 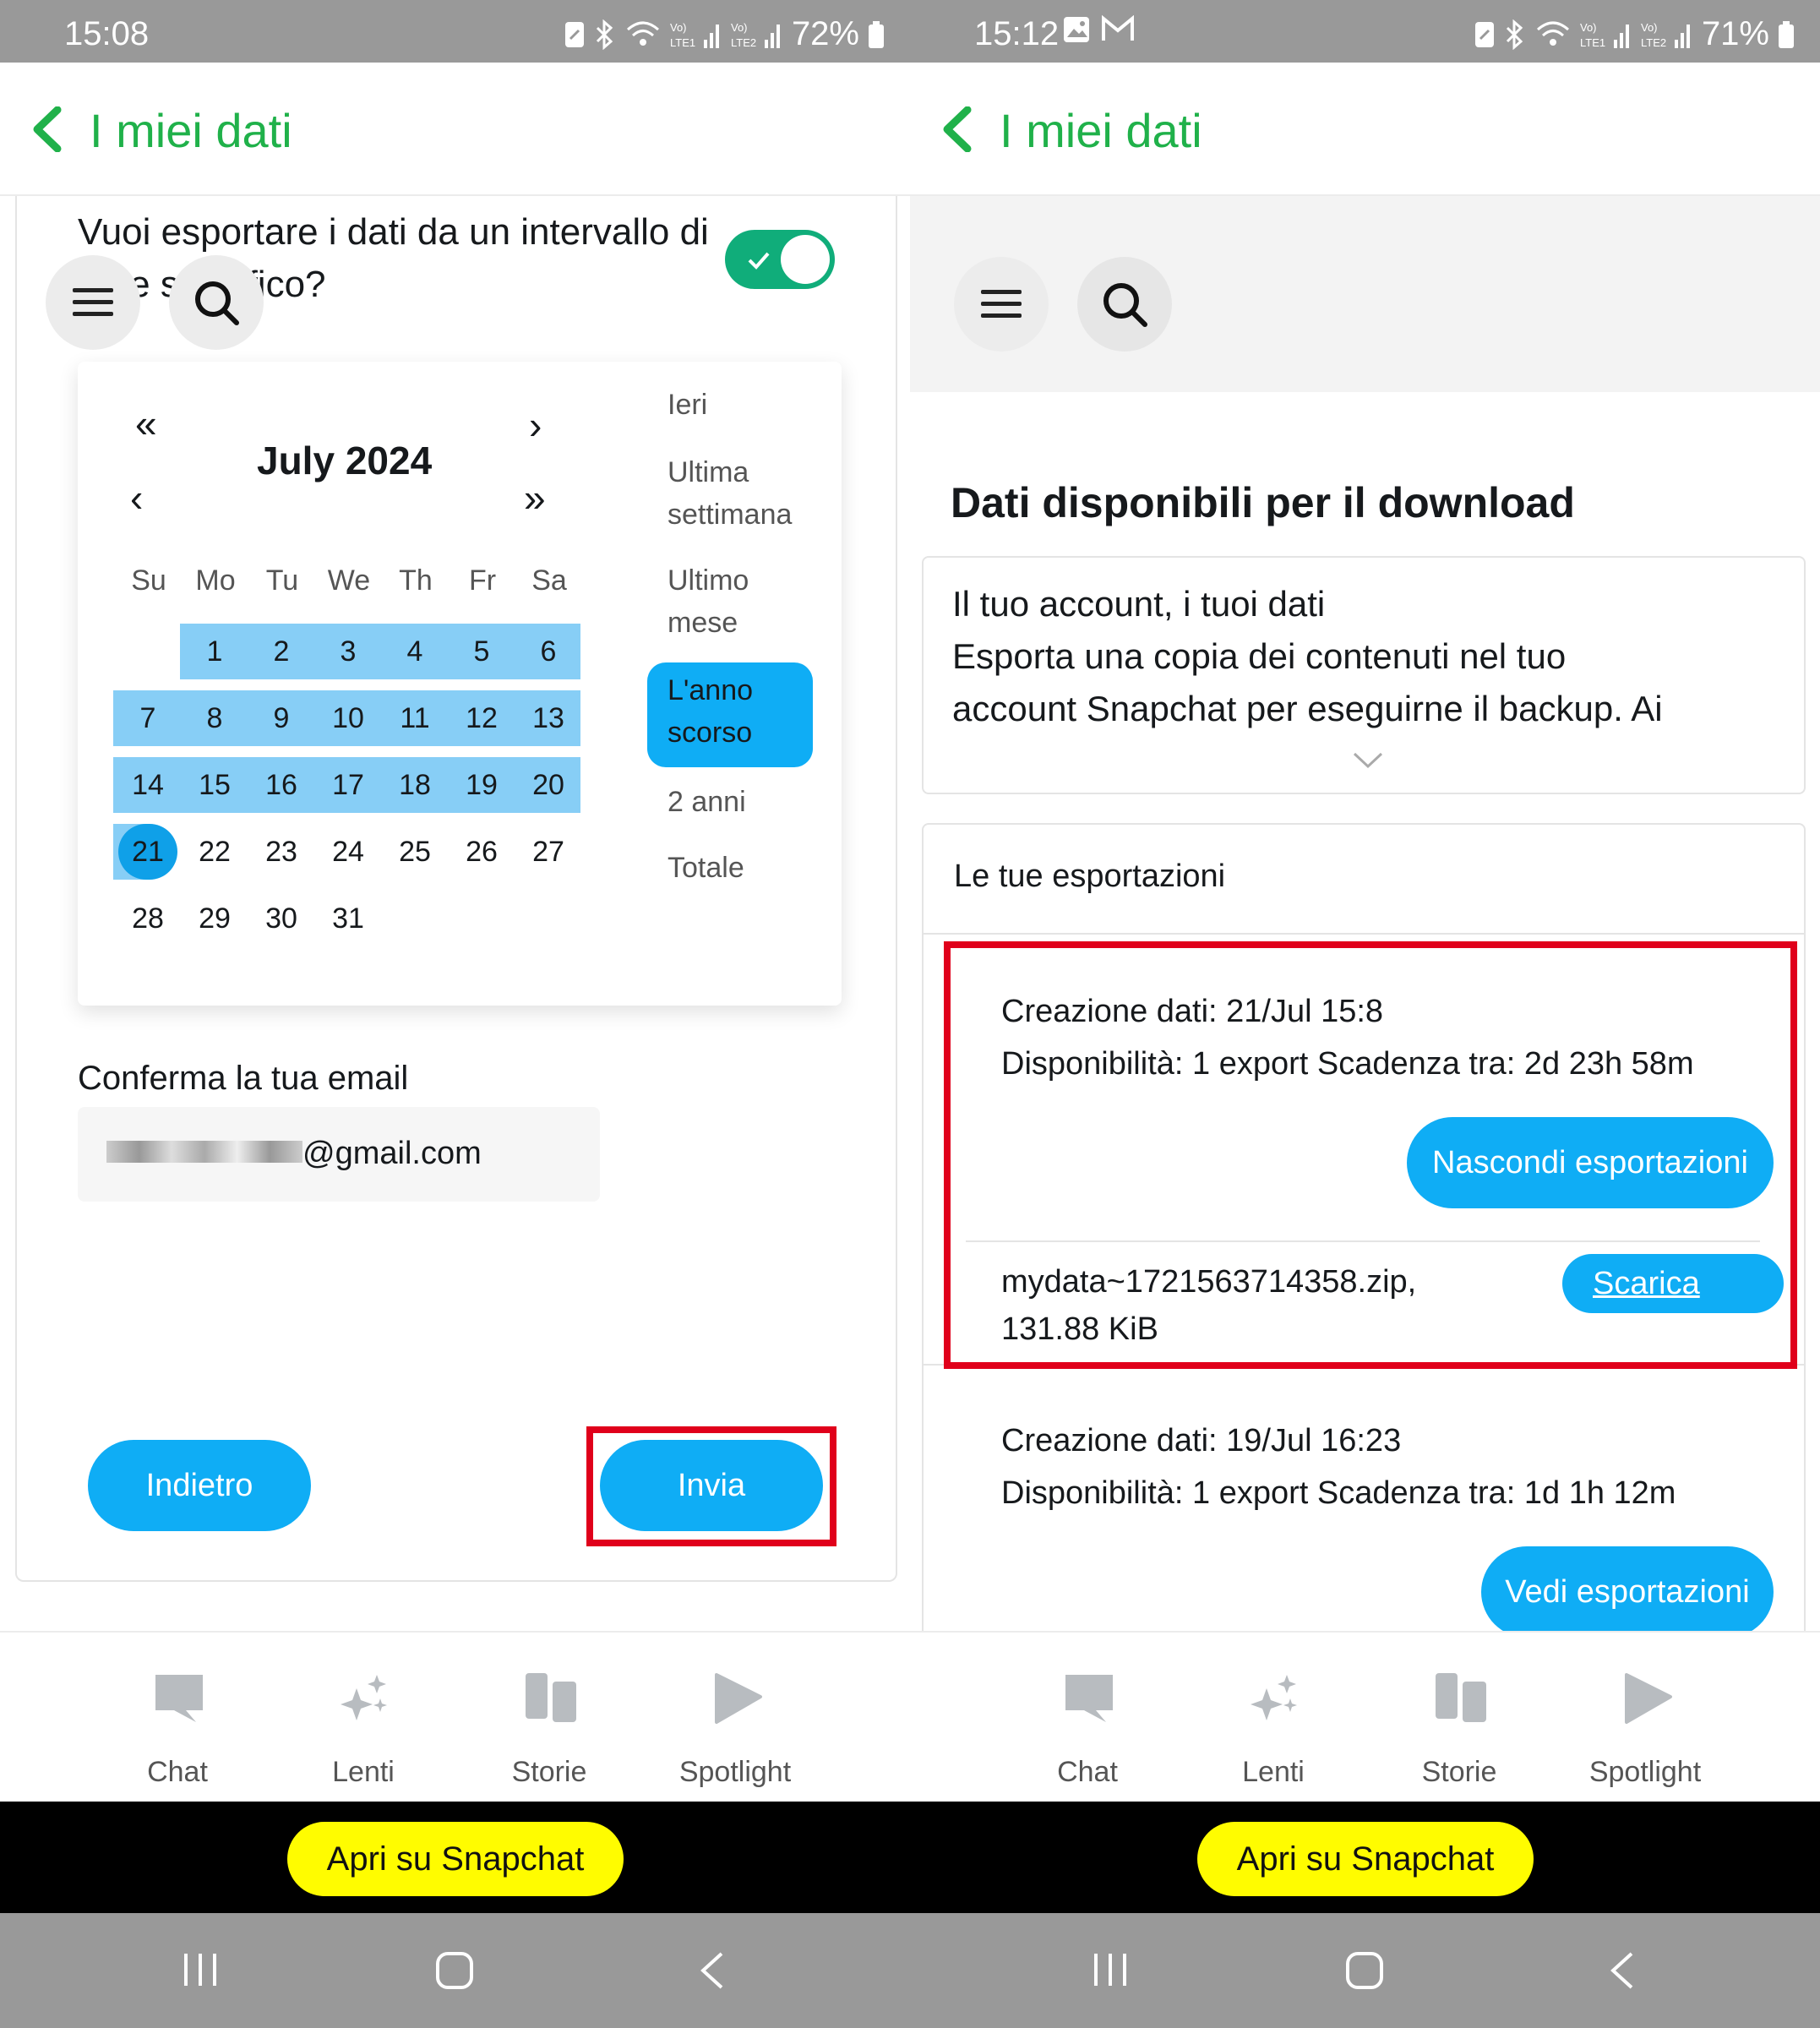 What do you see at coordinates (877, 34) in the screenshot?
I see `battery-icon` at bounding box center [877, 34].